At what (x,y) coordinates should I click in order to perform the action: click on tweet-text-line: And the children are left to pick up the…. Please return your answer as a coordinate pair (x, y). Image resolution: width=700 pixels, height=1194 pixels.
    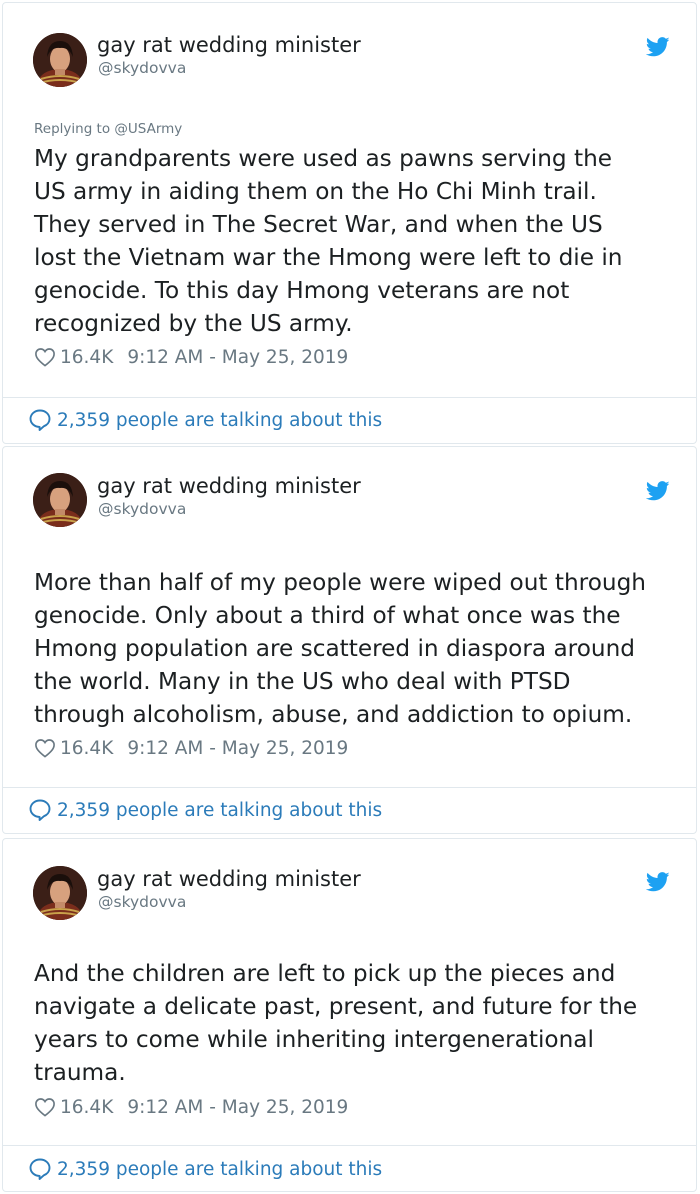
    Looking at the image, I should click on (325, 973).